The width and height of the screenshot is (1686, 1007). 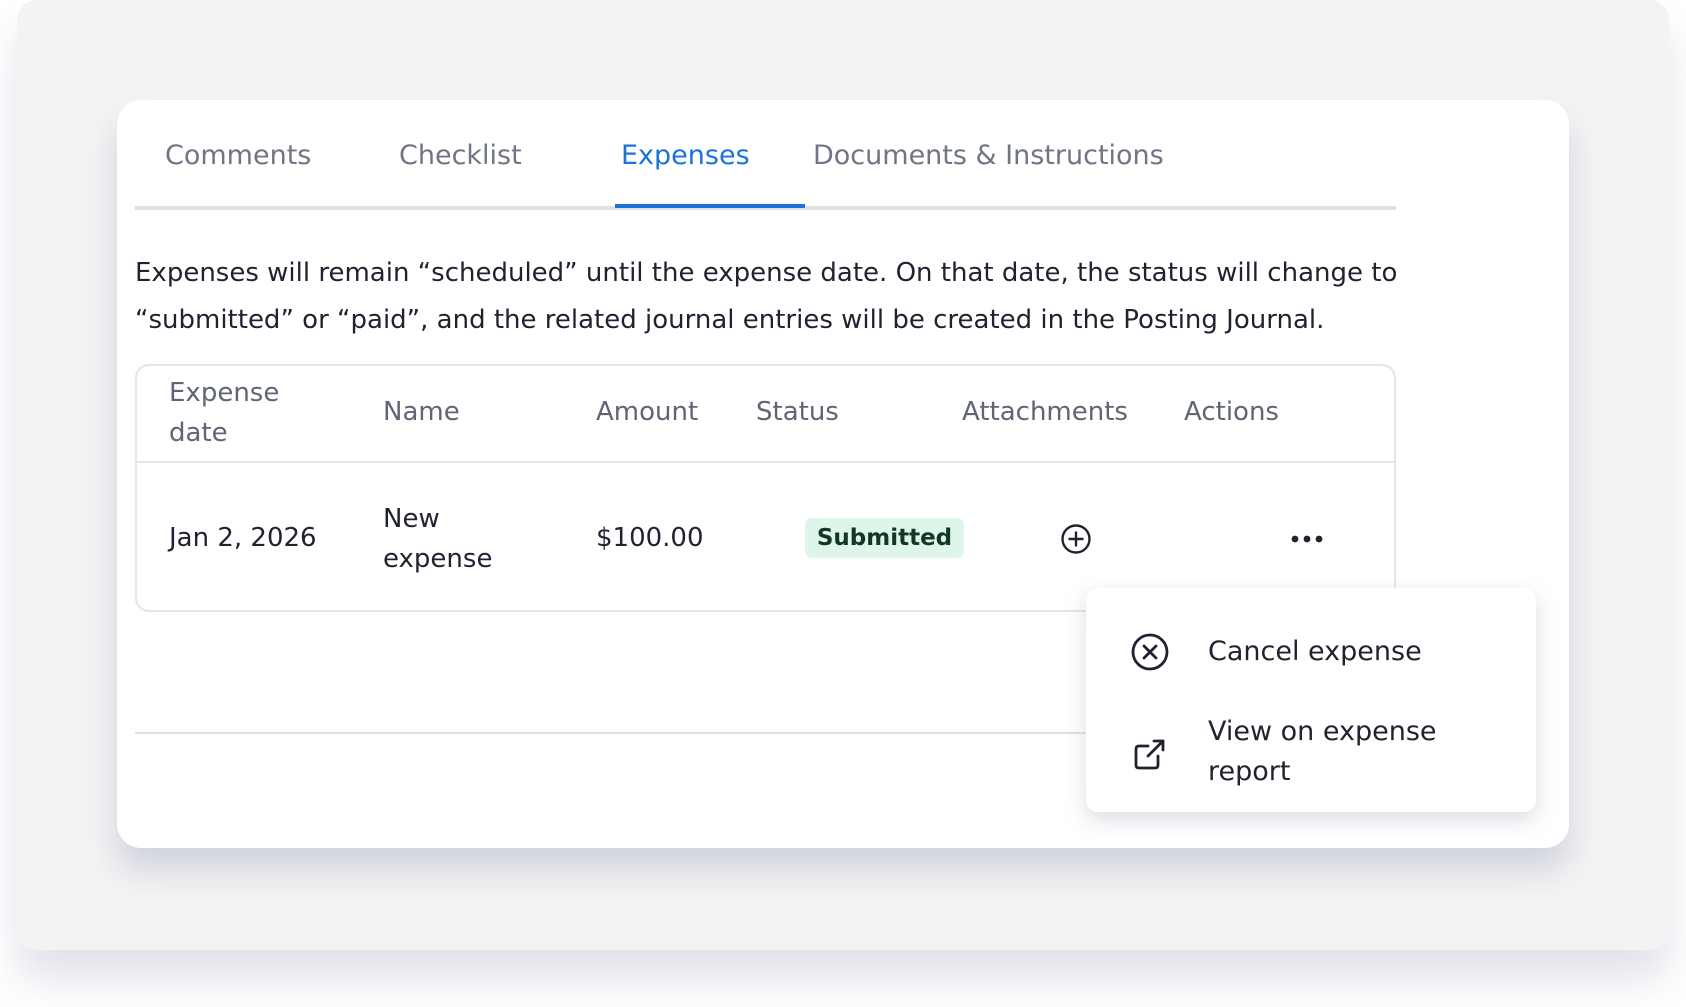 I want to click on cell-expense-date: Jan 2, 2026, so click(x=243, y=538).